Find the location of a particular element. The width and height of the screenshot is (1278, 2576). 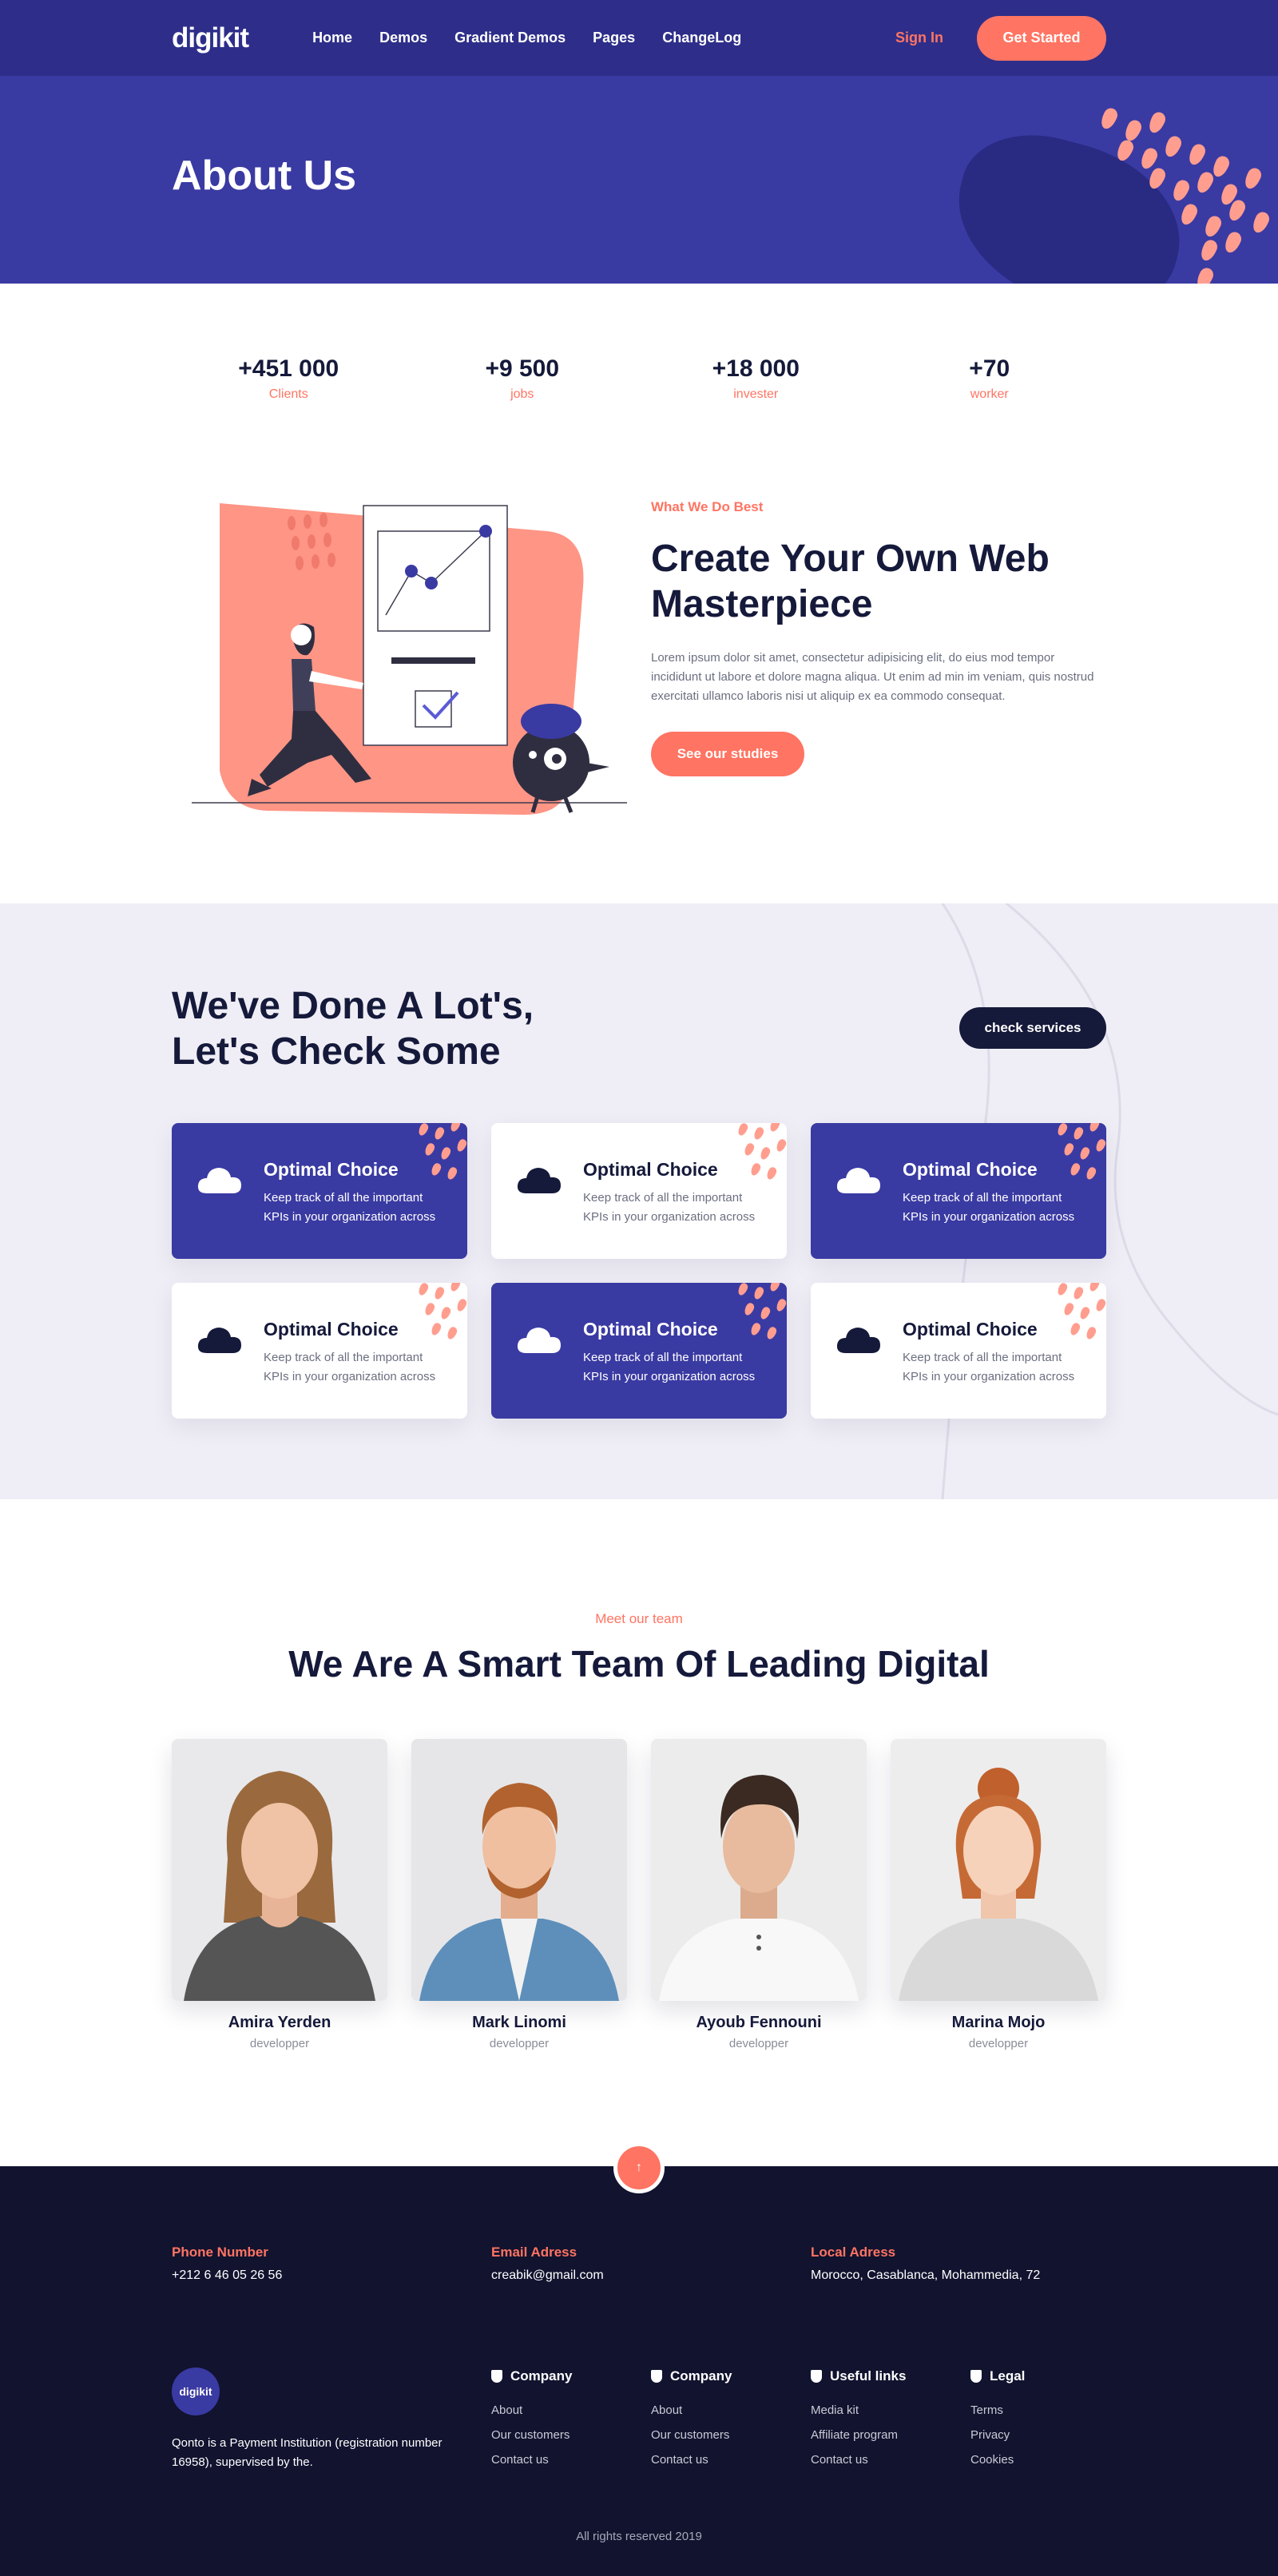

team-member: Marina Mojo developper is located at coordinates (998, 1895).